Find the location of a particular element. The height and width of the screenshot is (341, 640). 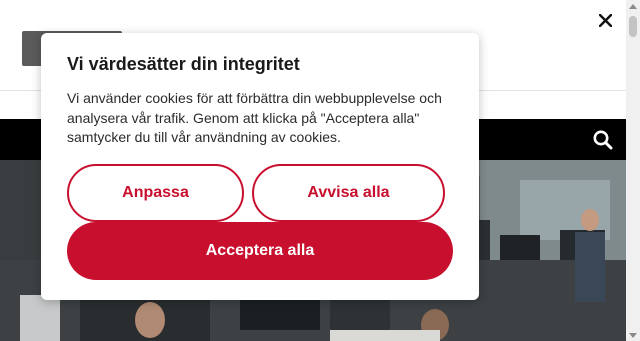

scrollbar-thumb is located at coordinates (633, 26).